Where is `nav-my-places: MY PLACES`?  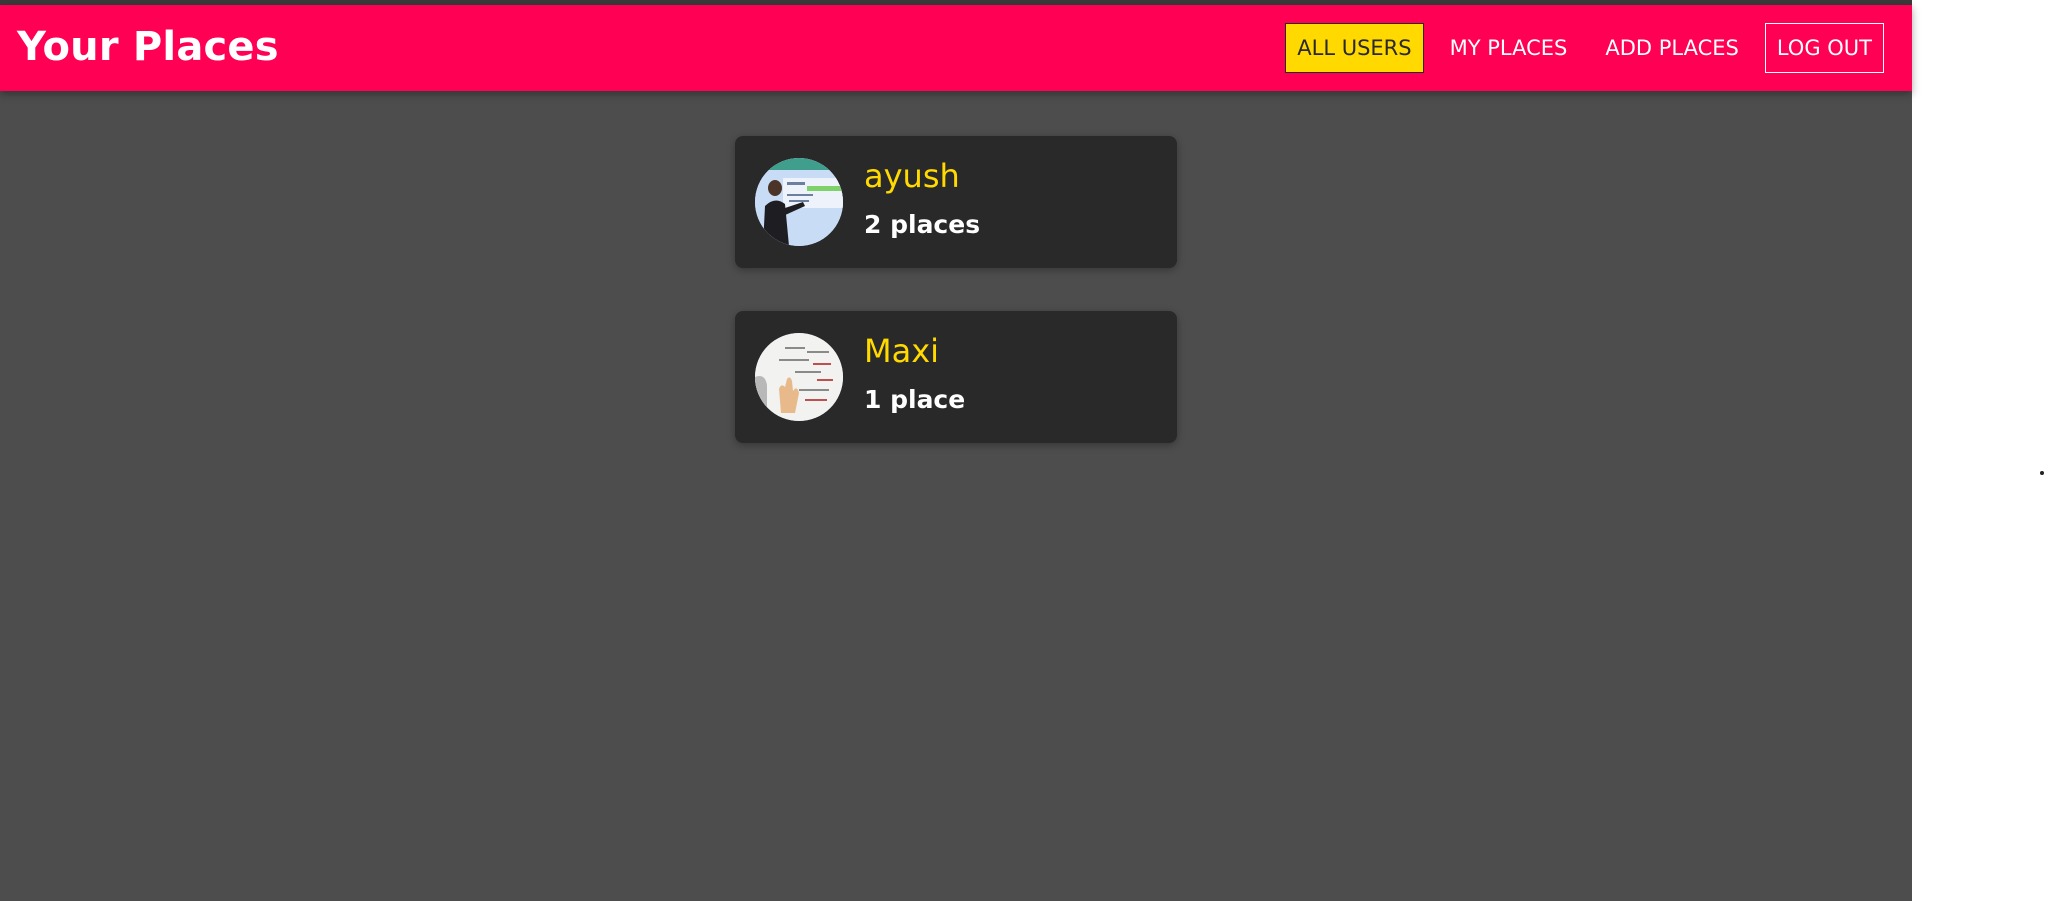
nav-my-places: MY PLACES is located at coordinates (1509, 48).